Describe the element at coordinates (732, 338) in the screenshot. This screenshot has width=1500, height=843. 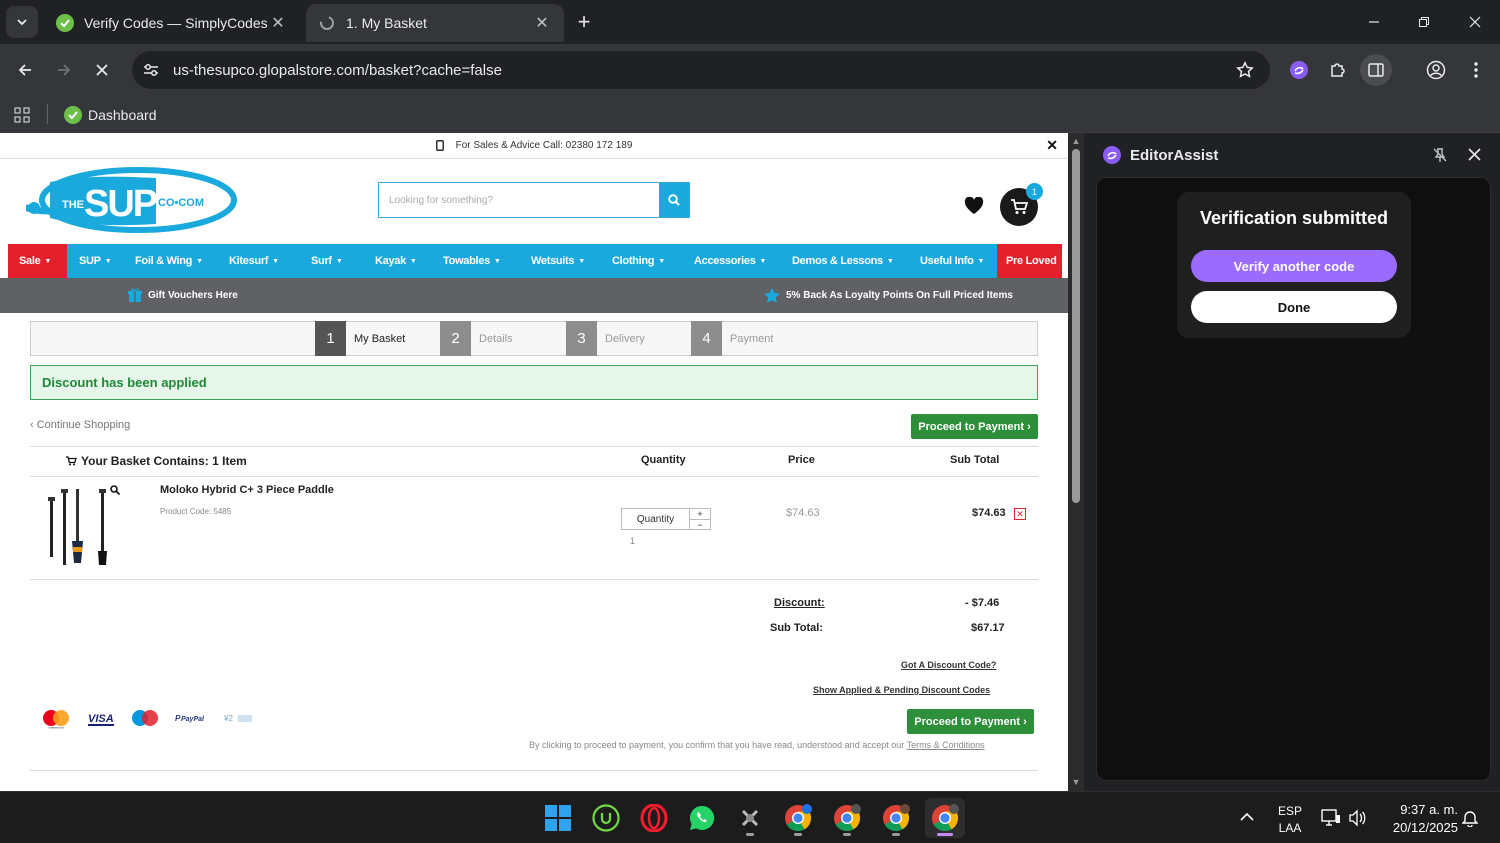
I see `step-payment: 4 Payment` at that location.